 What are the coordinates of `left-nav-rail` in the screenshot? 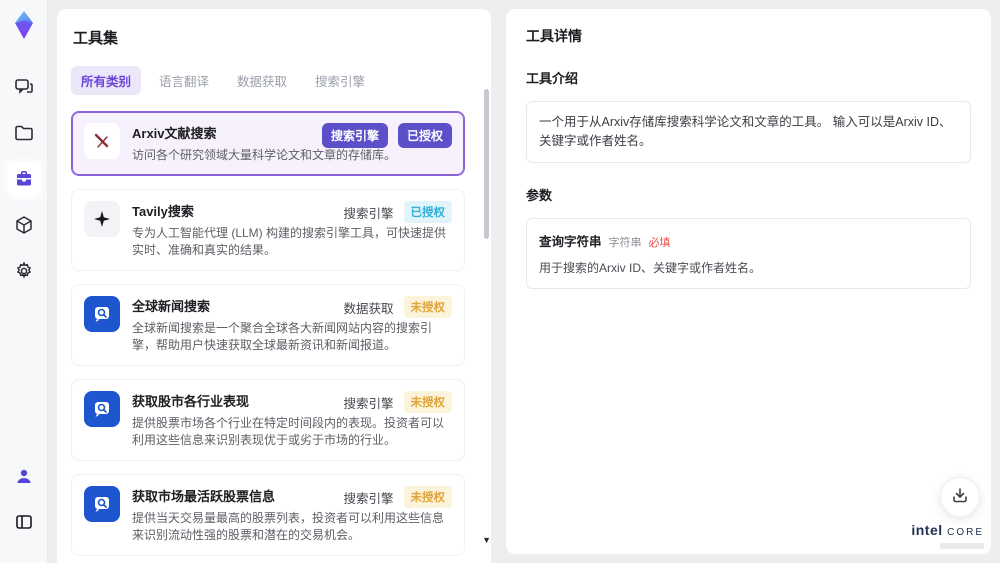 It's located at (24, 281).